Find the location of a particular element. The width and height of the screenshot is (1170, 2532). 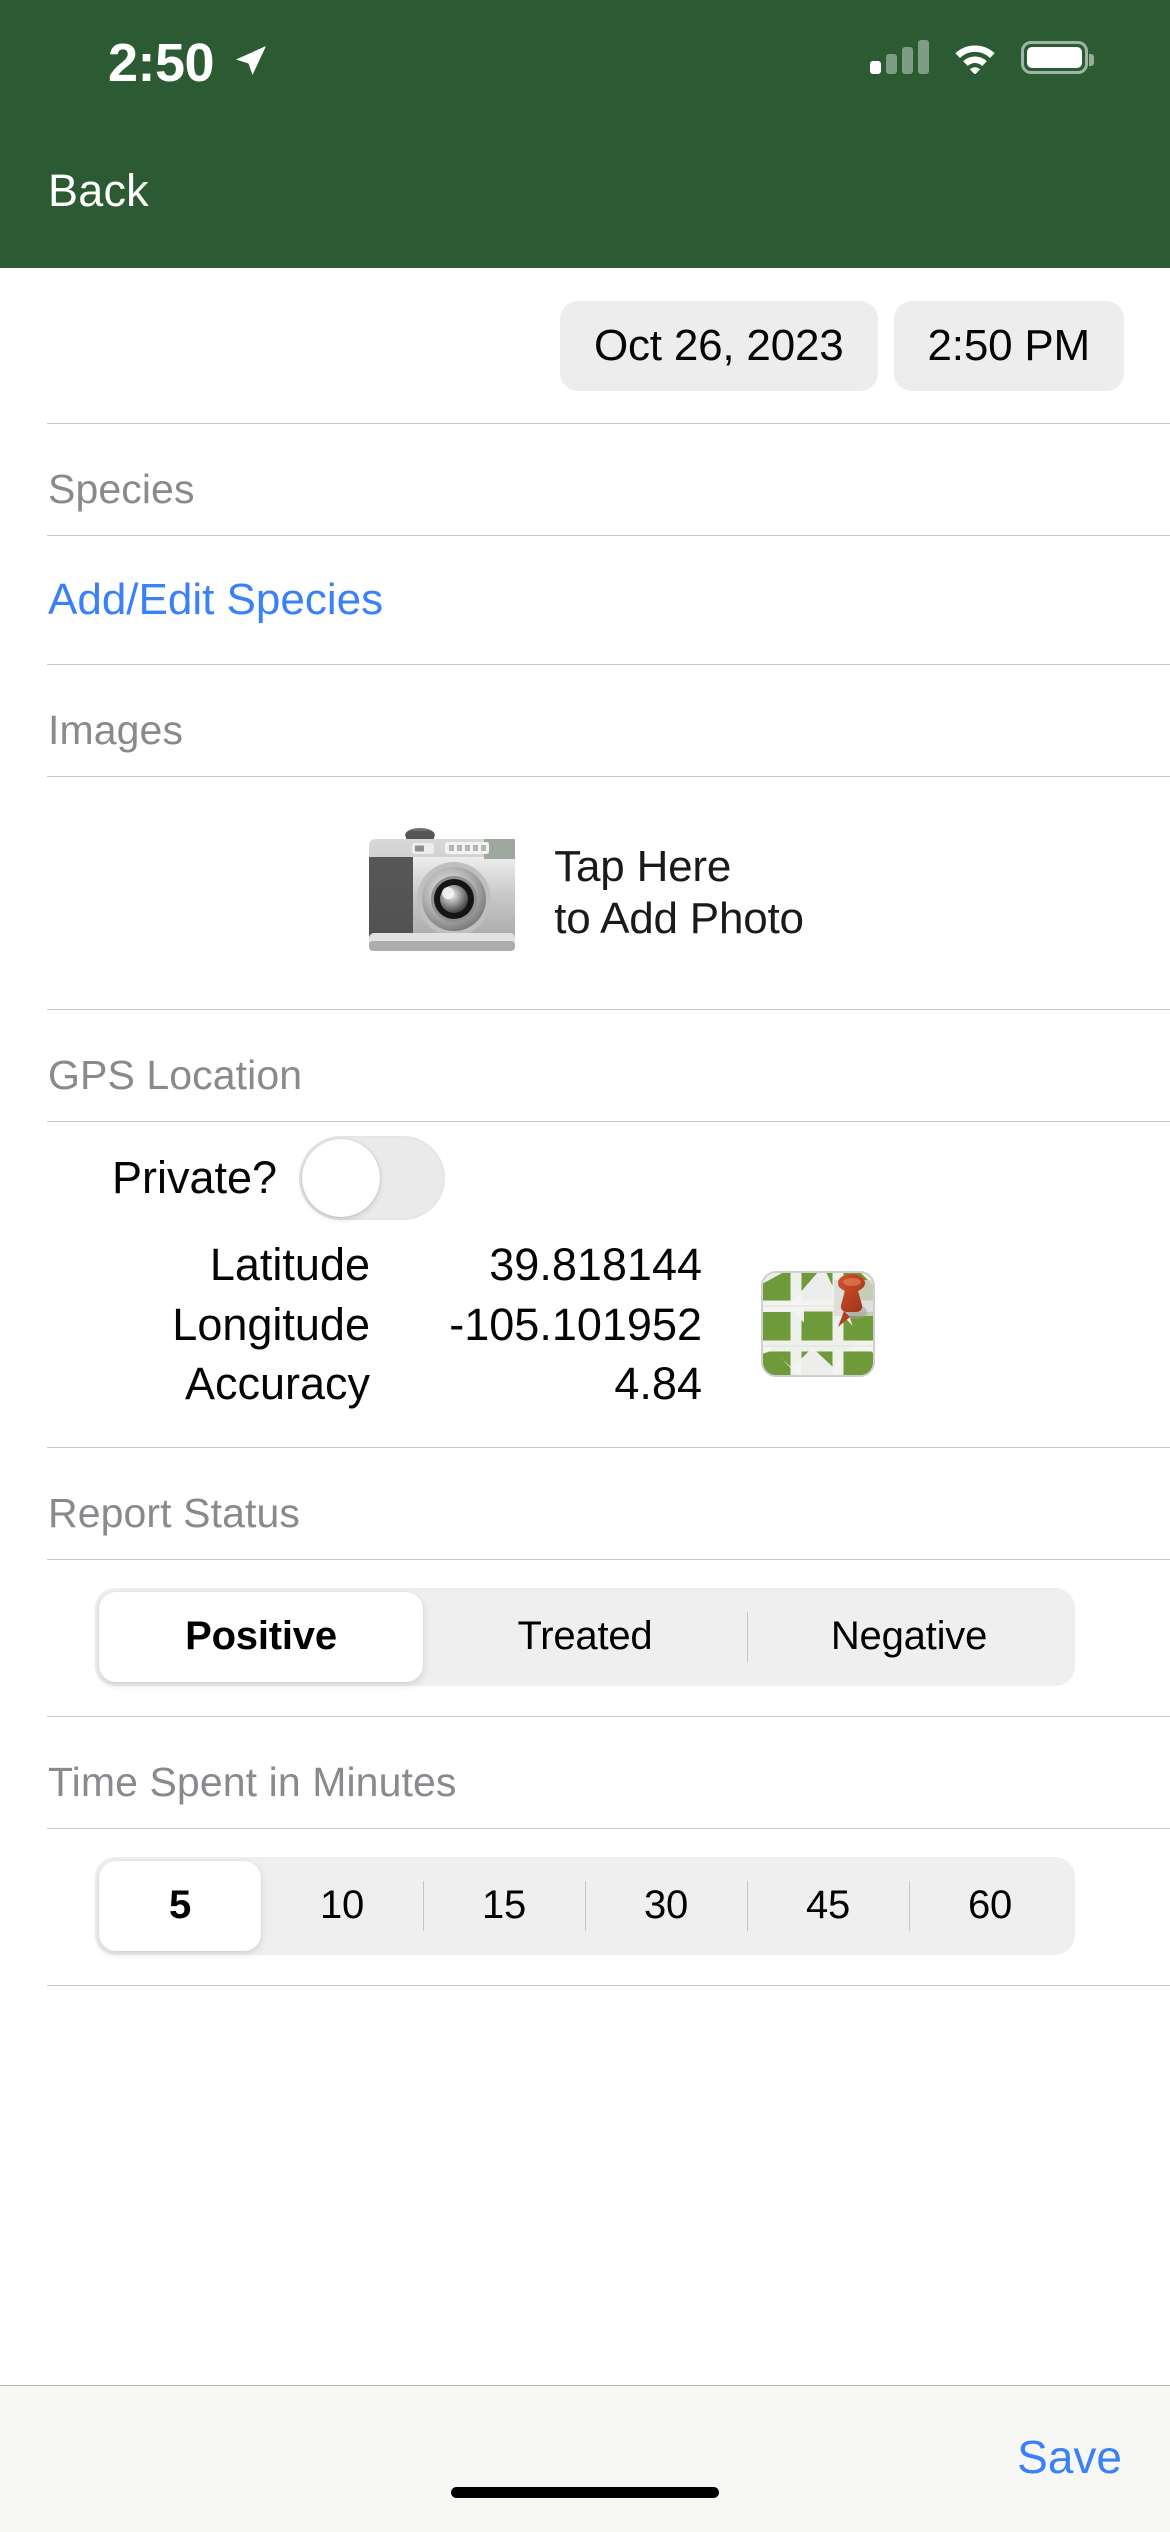

add-photo-label: Tap Here to Add Photo is located at coordinates (679, 893).